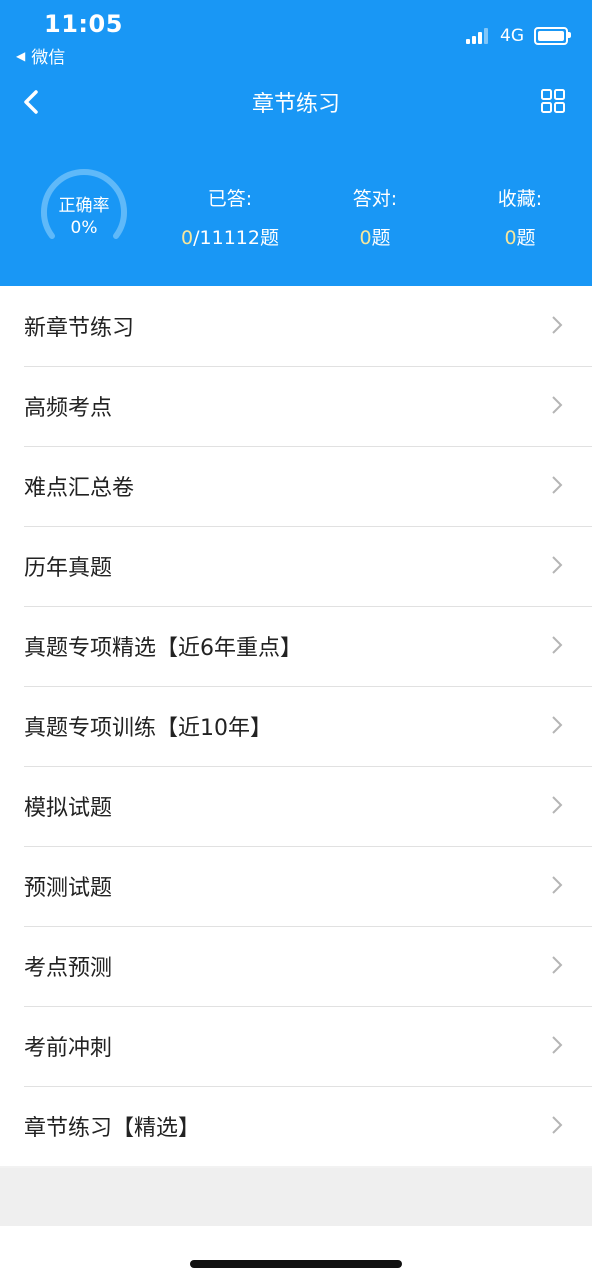 This screenshot has height=1280, width=592. I want to click on list-item-past-exams: 历年真题, so click(296, 566).